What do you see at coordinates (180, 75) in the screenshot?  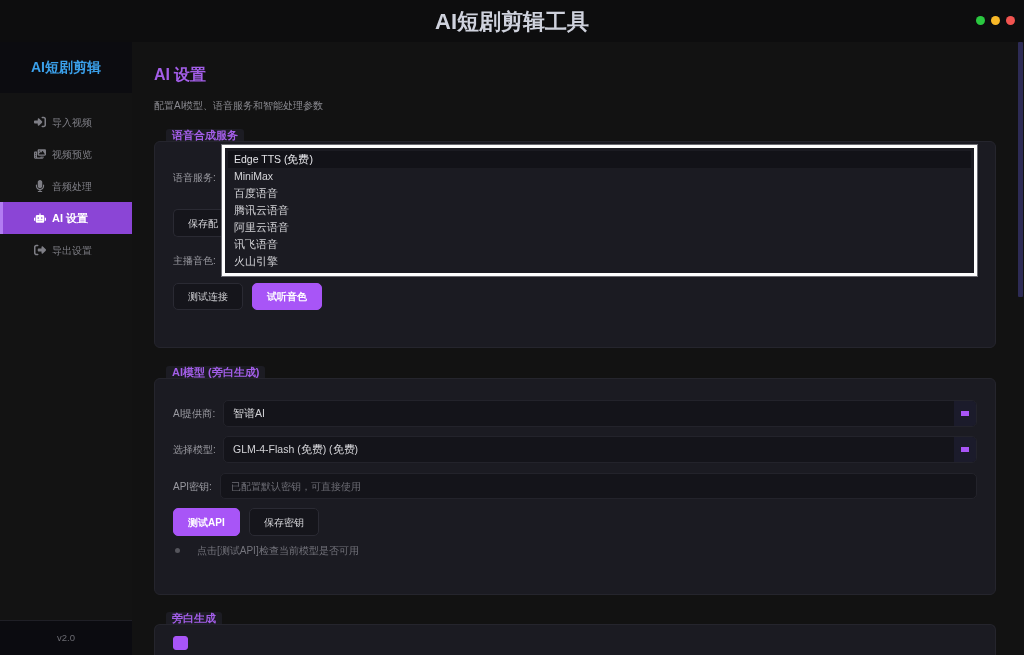 I see `page-title: AI 设置` at bounding box center [180, 75].